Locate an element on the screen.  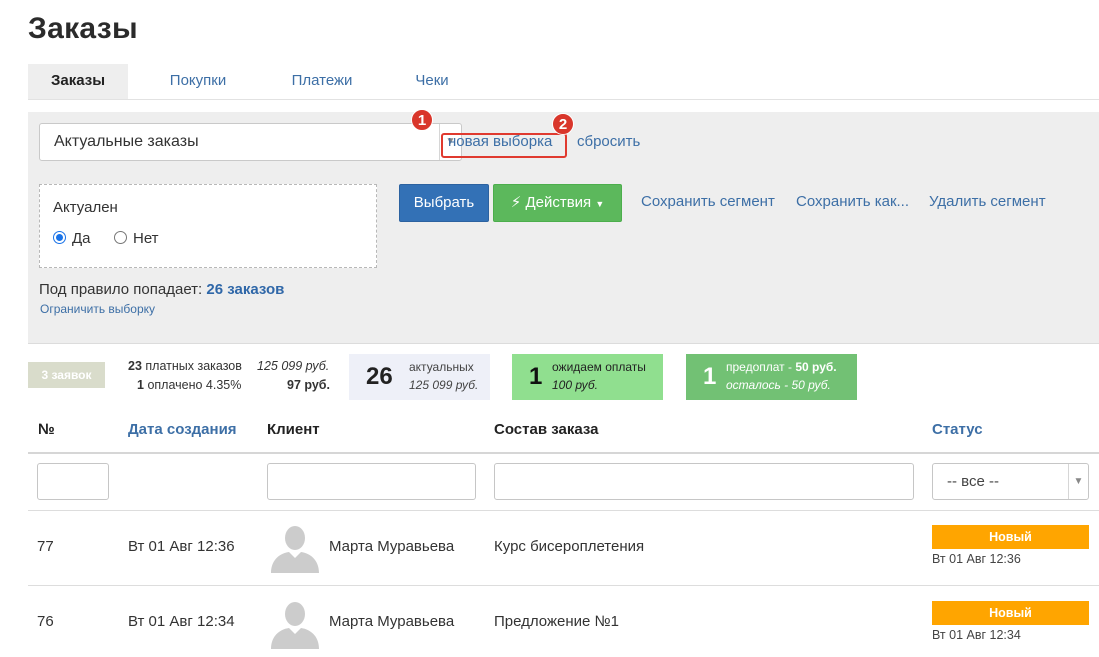
prepay-sum: 50 руб. is located at coordinates (816, 367).